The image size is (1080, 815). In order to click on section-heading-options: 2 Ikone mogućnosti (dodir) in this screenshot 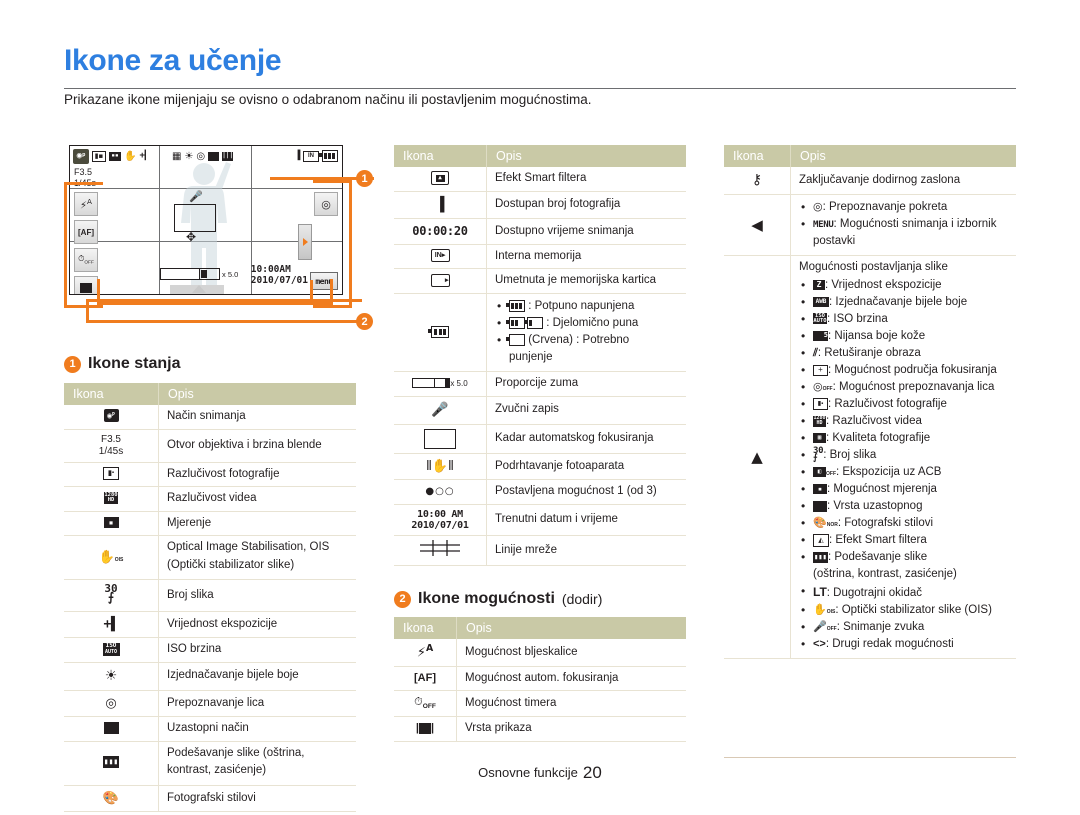, I will do `click(498, 599)`.